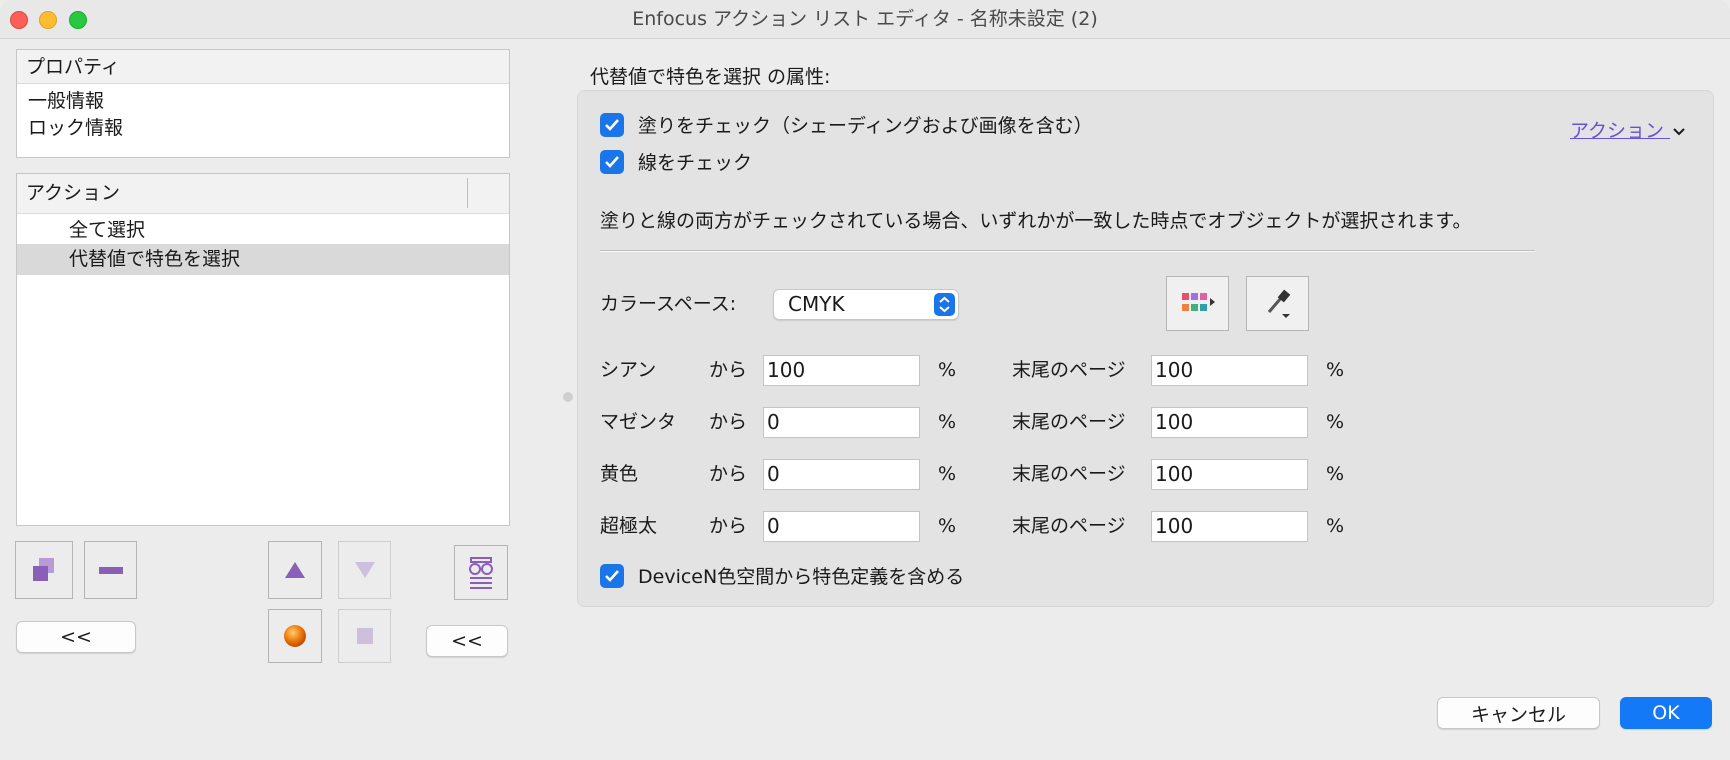  I want to click on devicen-check-row: DeviceN色空間から特色定義を含める, so click(782, 575).